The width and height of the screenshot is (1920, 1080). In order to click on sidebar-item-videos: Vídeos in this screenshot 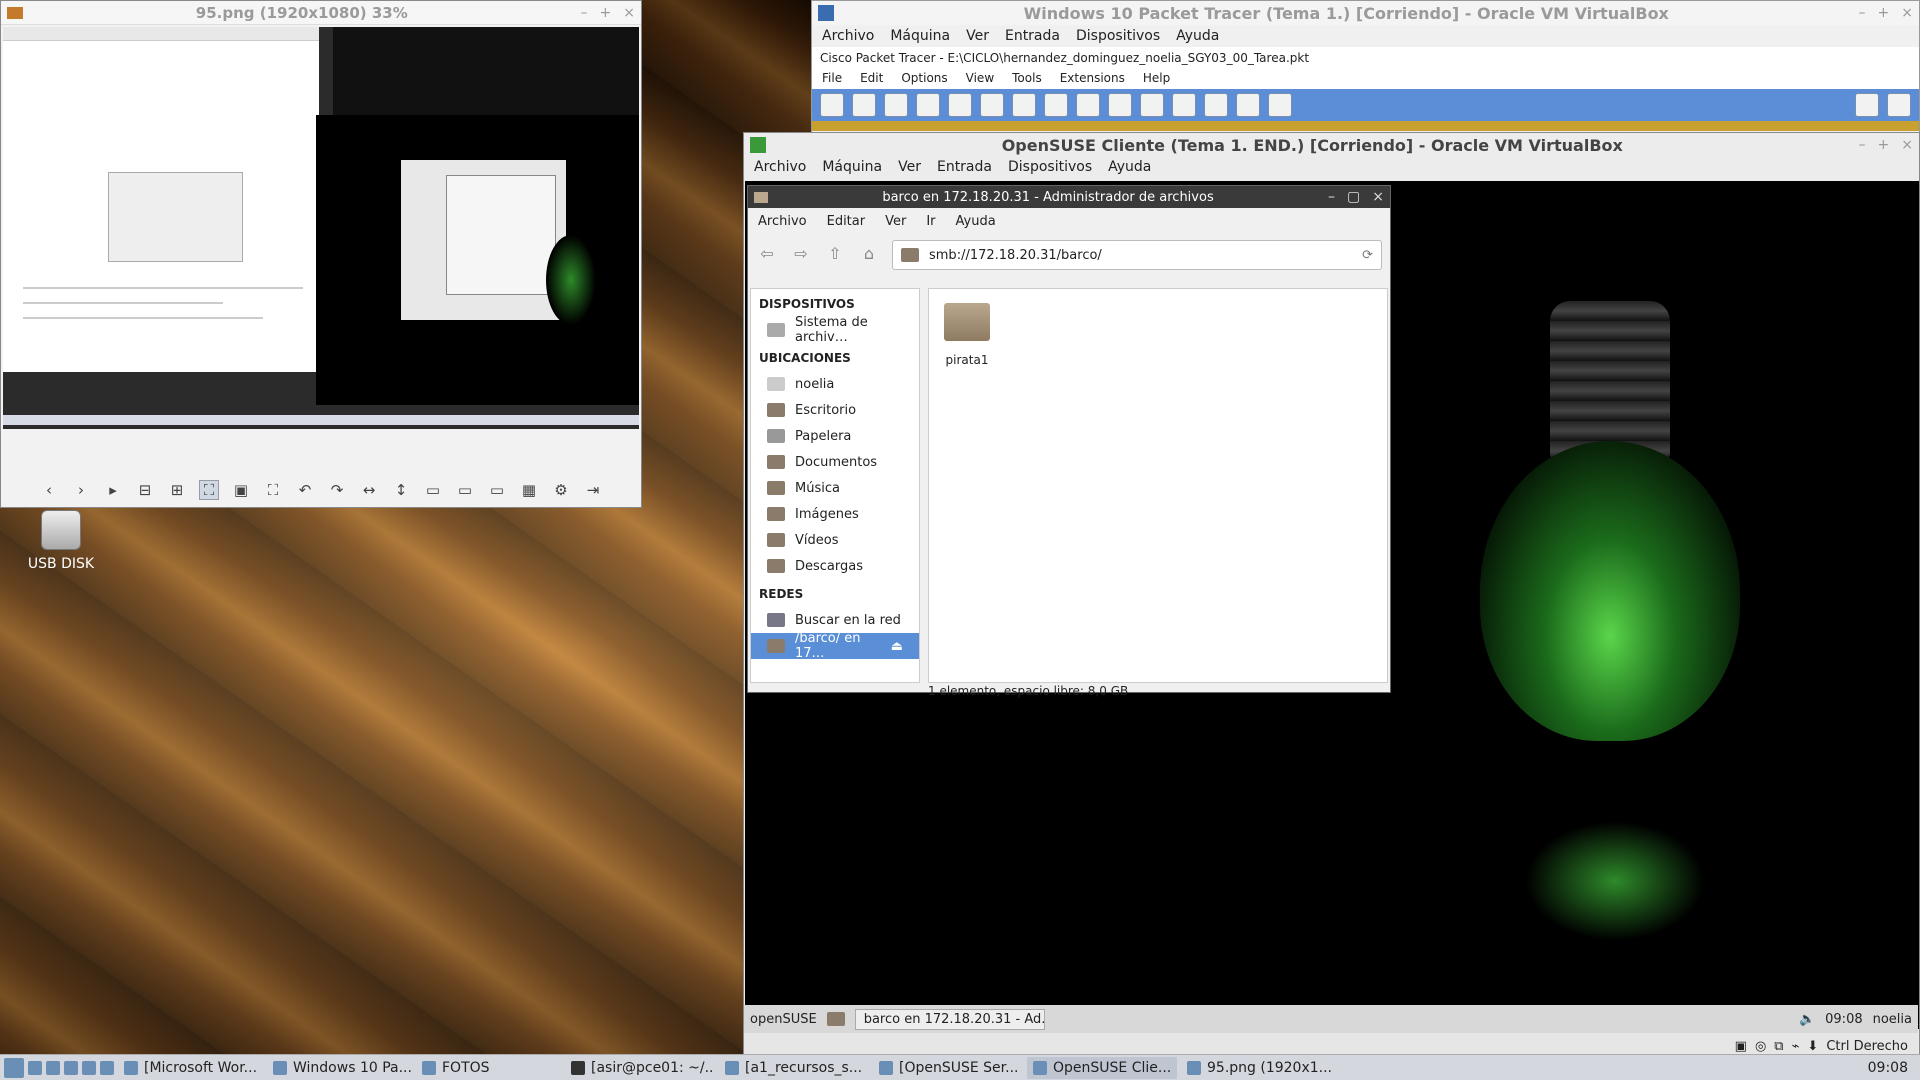, I will do `click(835, 540)`.